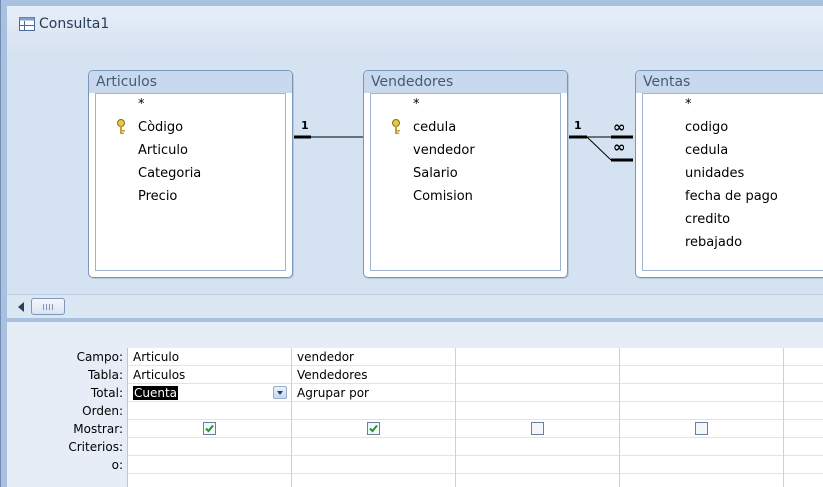 Image resolution: width=823 pixels, height=487 pixels. Describe the element at coordinates (117, 465) in the screenshot. I see `row-label-o: o:` at that location.